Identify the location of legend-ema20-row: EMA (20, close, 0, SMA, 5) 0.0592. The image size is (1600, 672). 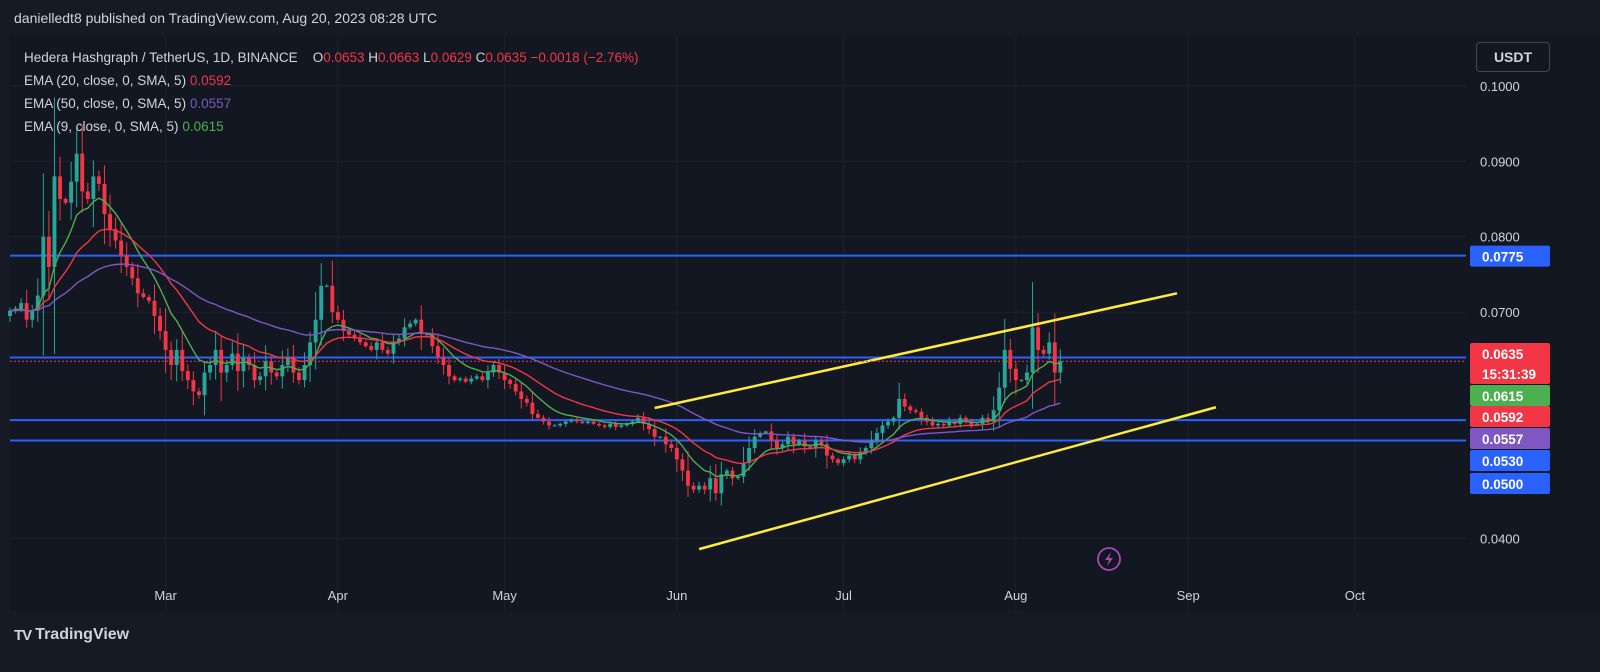
(331, 80).